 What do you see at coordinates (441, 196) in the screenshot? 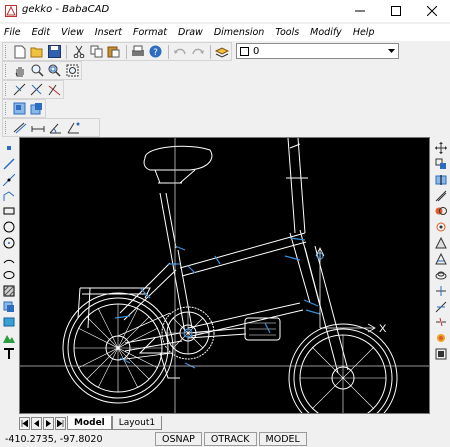
I see `offset-button` at bounding box center [441, 196].